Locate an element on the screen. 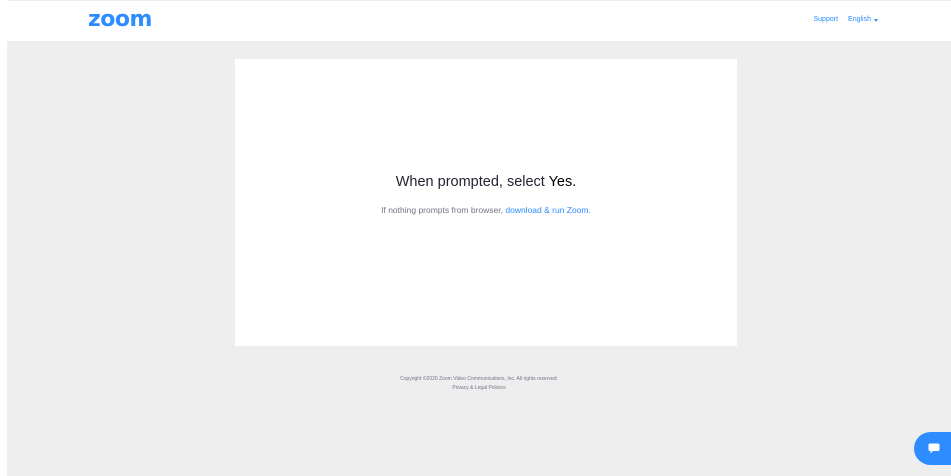 This screenshot has width=951, height=476. chat-bubble-icon is located at coordinates (933, 448).